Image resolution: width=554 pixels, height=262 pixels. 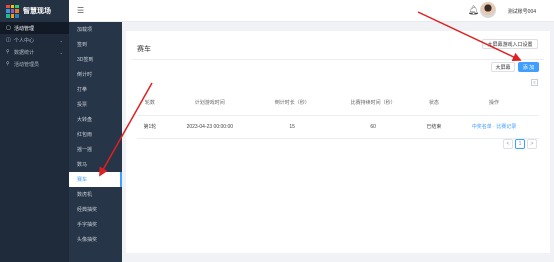 I want to click on arrow-to-add, so click(x=469, y=36).